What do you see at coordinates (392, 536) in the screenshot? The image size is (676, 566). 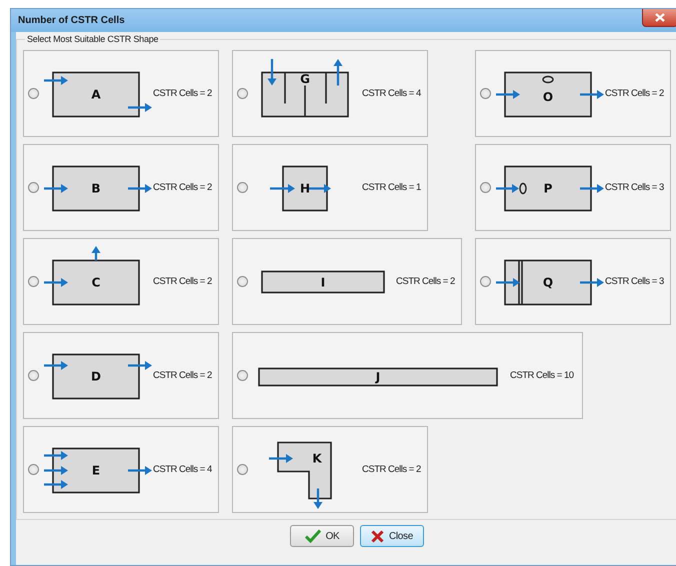 I see `close-button: Close` at bounding box center [392, 536].